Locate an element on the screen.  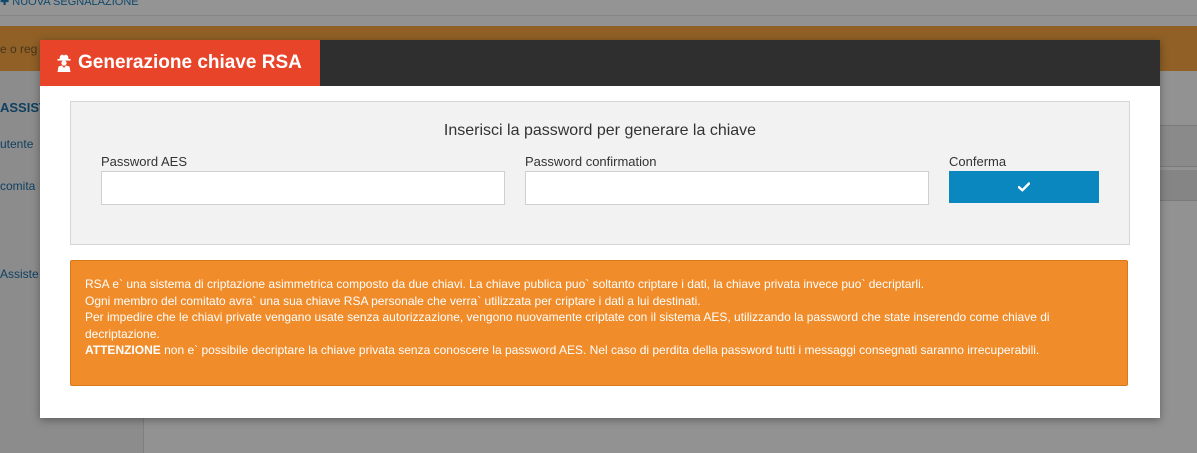
password-aes-input is located at coordinates (303, 188).